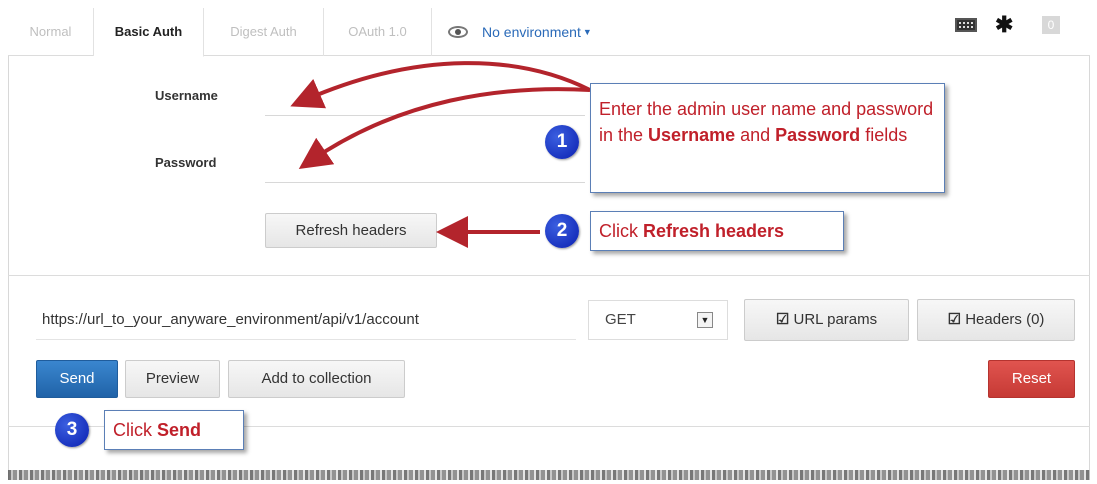  What do you see at coordinates (135, 430) in the screenshot?
I see `step-3-text: Click` at bounding box center [135, 430].